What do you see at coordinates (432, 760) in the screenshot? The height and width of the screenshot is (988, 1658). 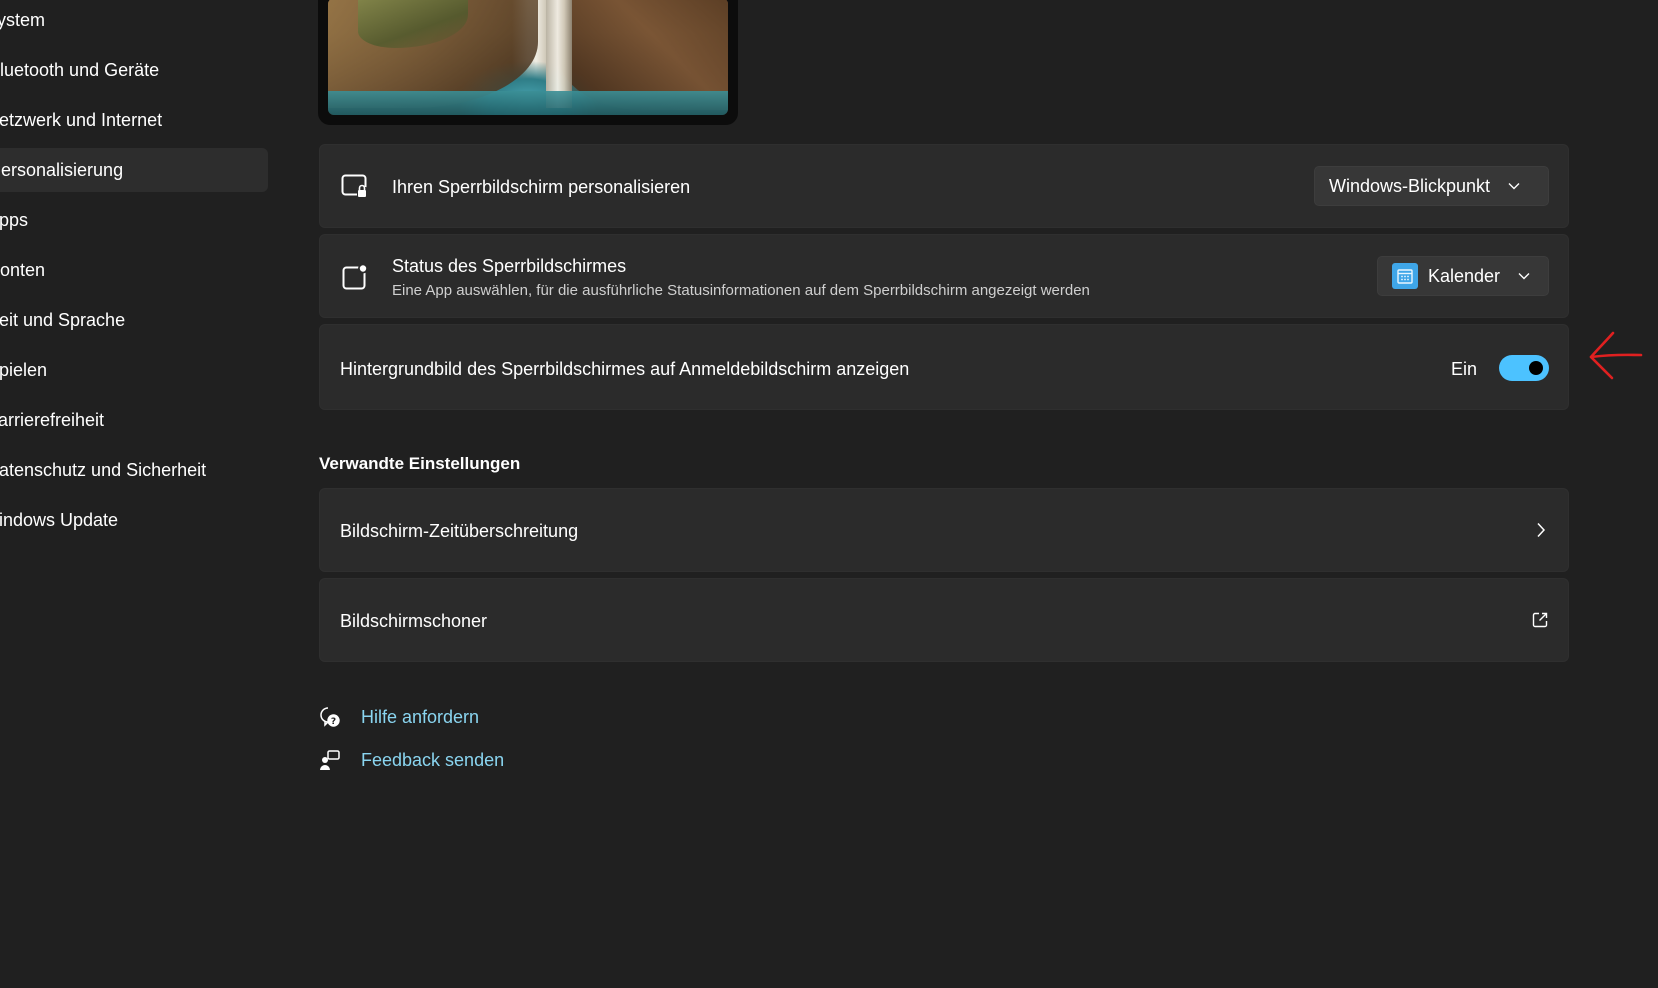 I see `feedback-link: Feedback senden` at bounding box center [432, 760].